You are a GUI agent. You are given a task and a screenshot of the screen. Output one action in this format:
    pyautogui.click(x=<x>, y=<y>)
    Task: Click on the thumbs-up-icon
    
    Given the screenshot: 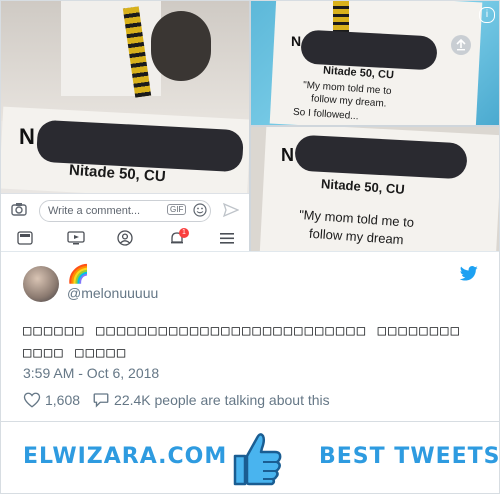 What is the action you would take?
    pyautogui.click(x=257, y=459)
    